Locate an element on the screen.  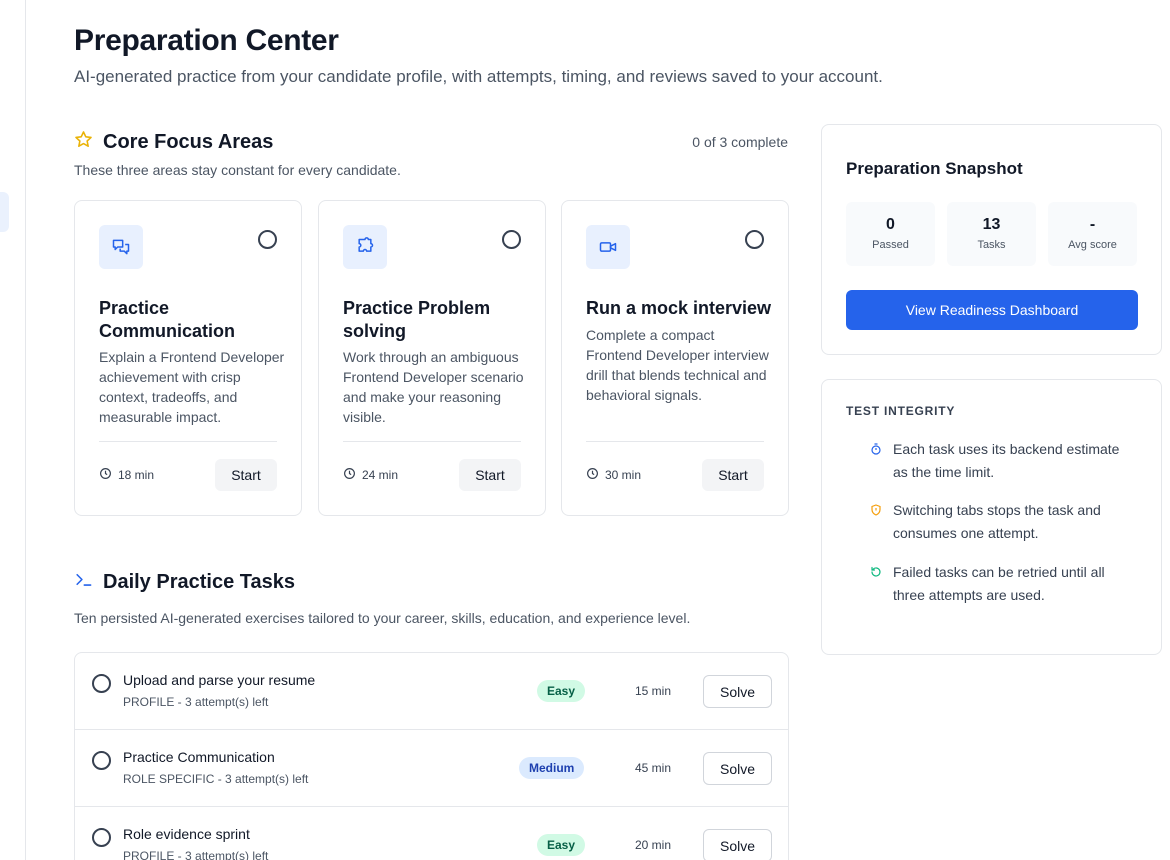
stat-tasks: 13 Tasks is located at coordinates (991, 234).